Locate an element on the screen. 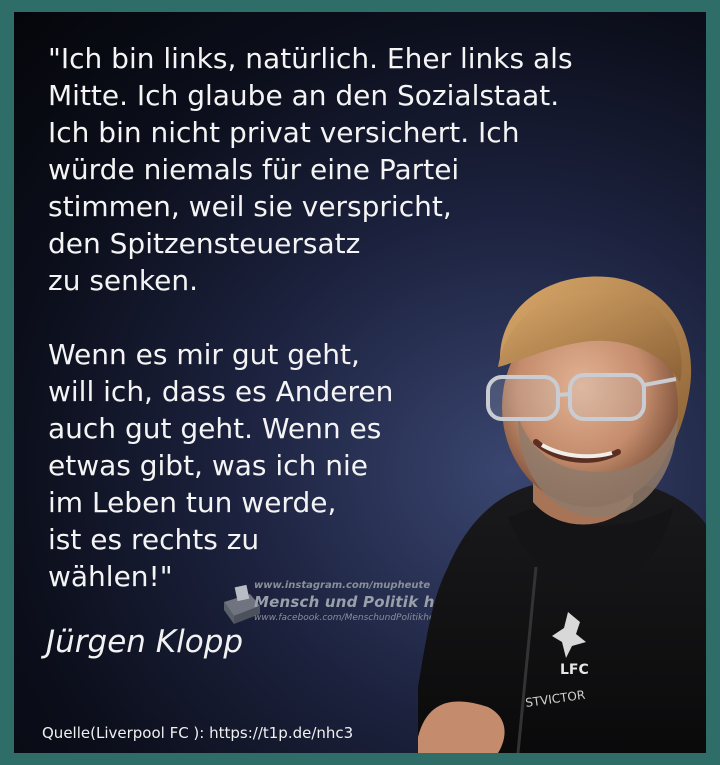 The width and height of the screenshot is (720, 765). crest-text: LFC is located at coordinates (574, 670).